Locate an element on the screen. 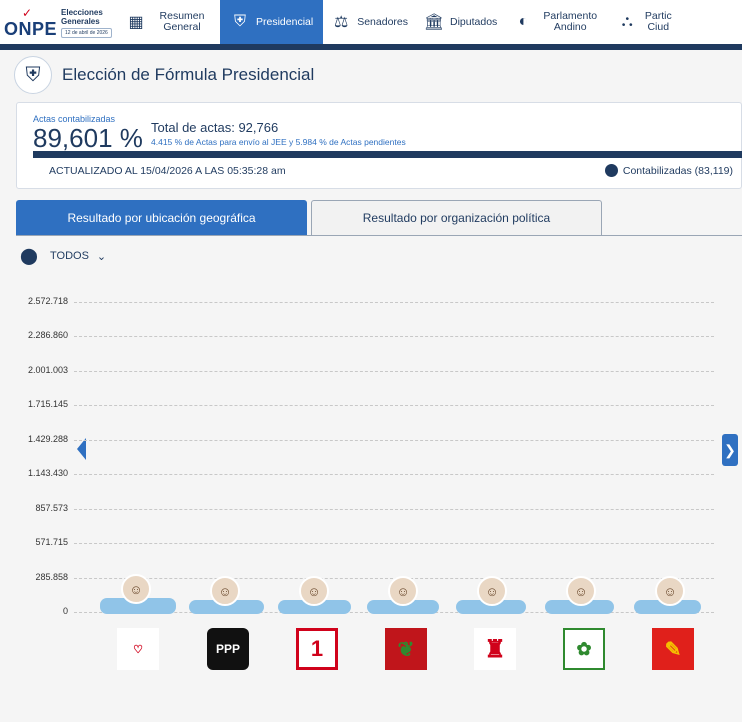 The image size is (742, 722). nav-label: Parlamento Andino is located at coordinates (570, 21).